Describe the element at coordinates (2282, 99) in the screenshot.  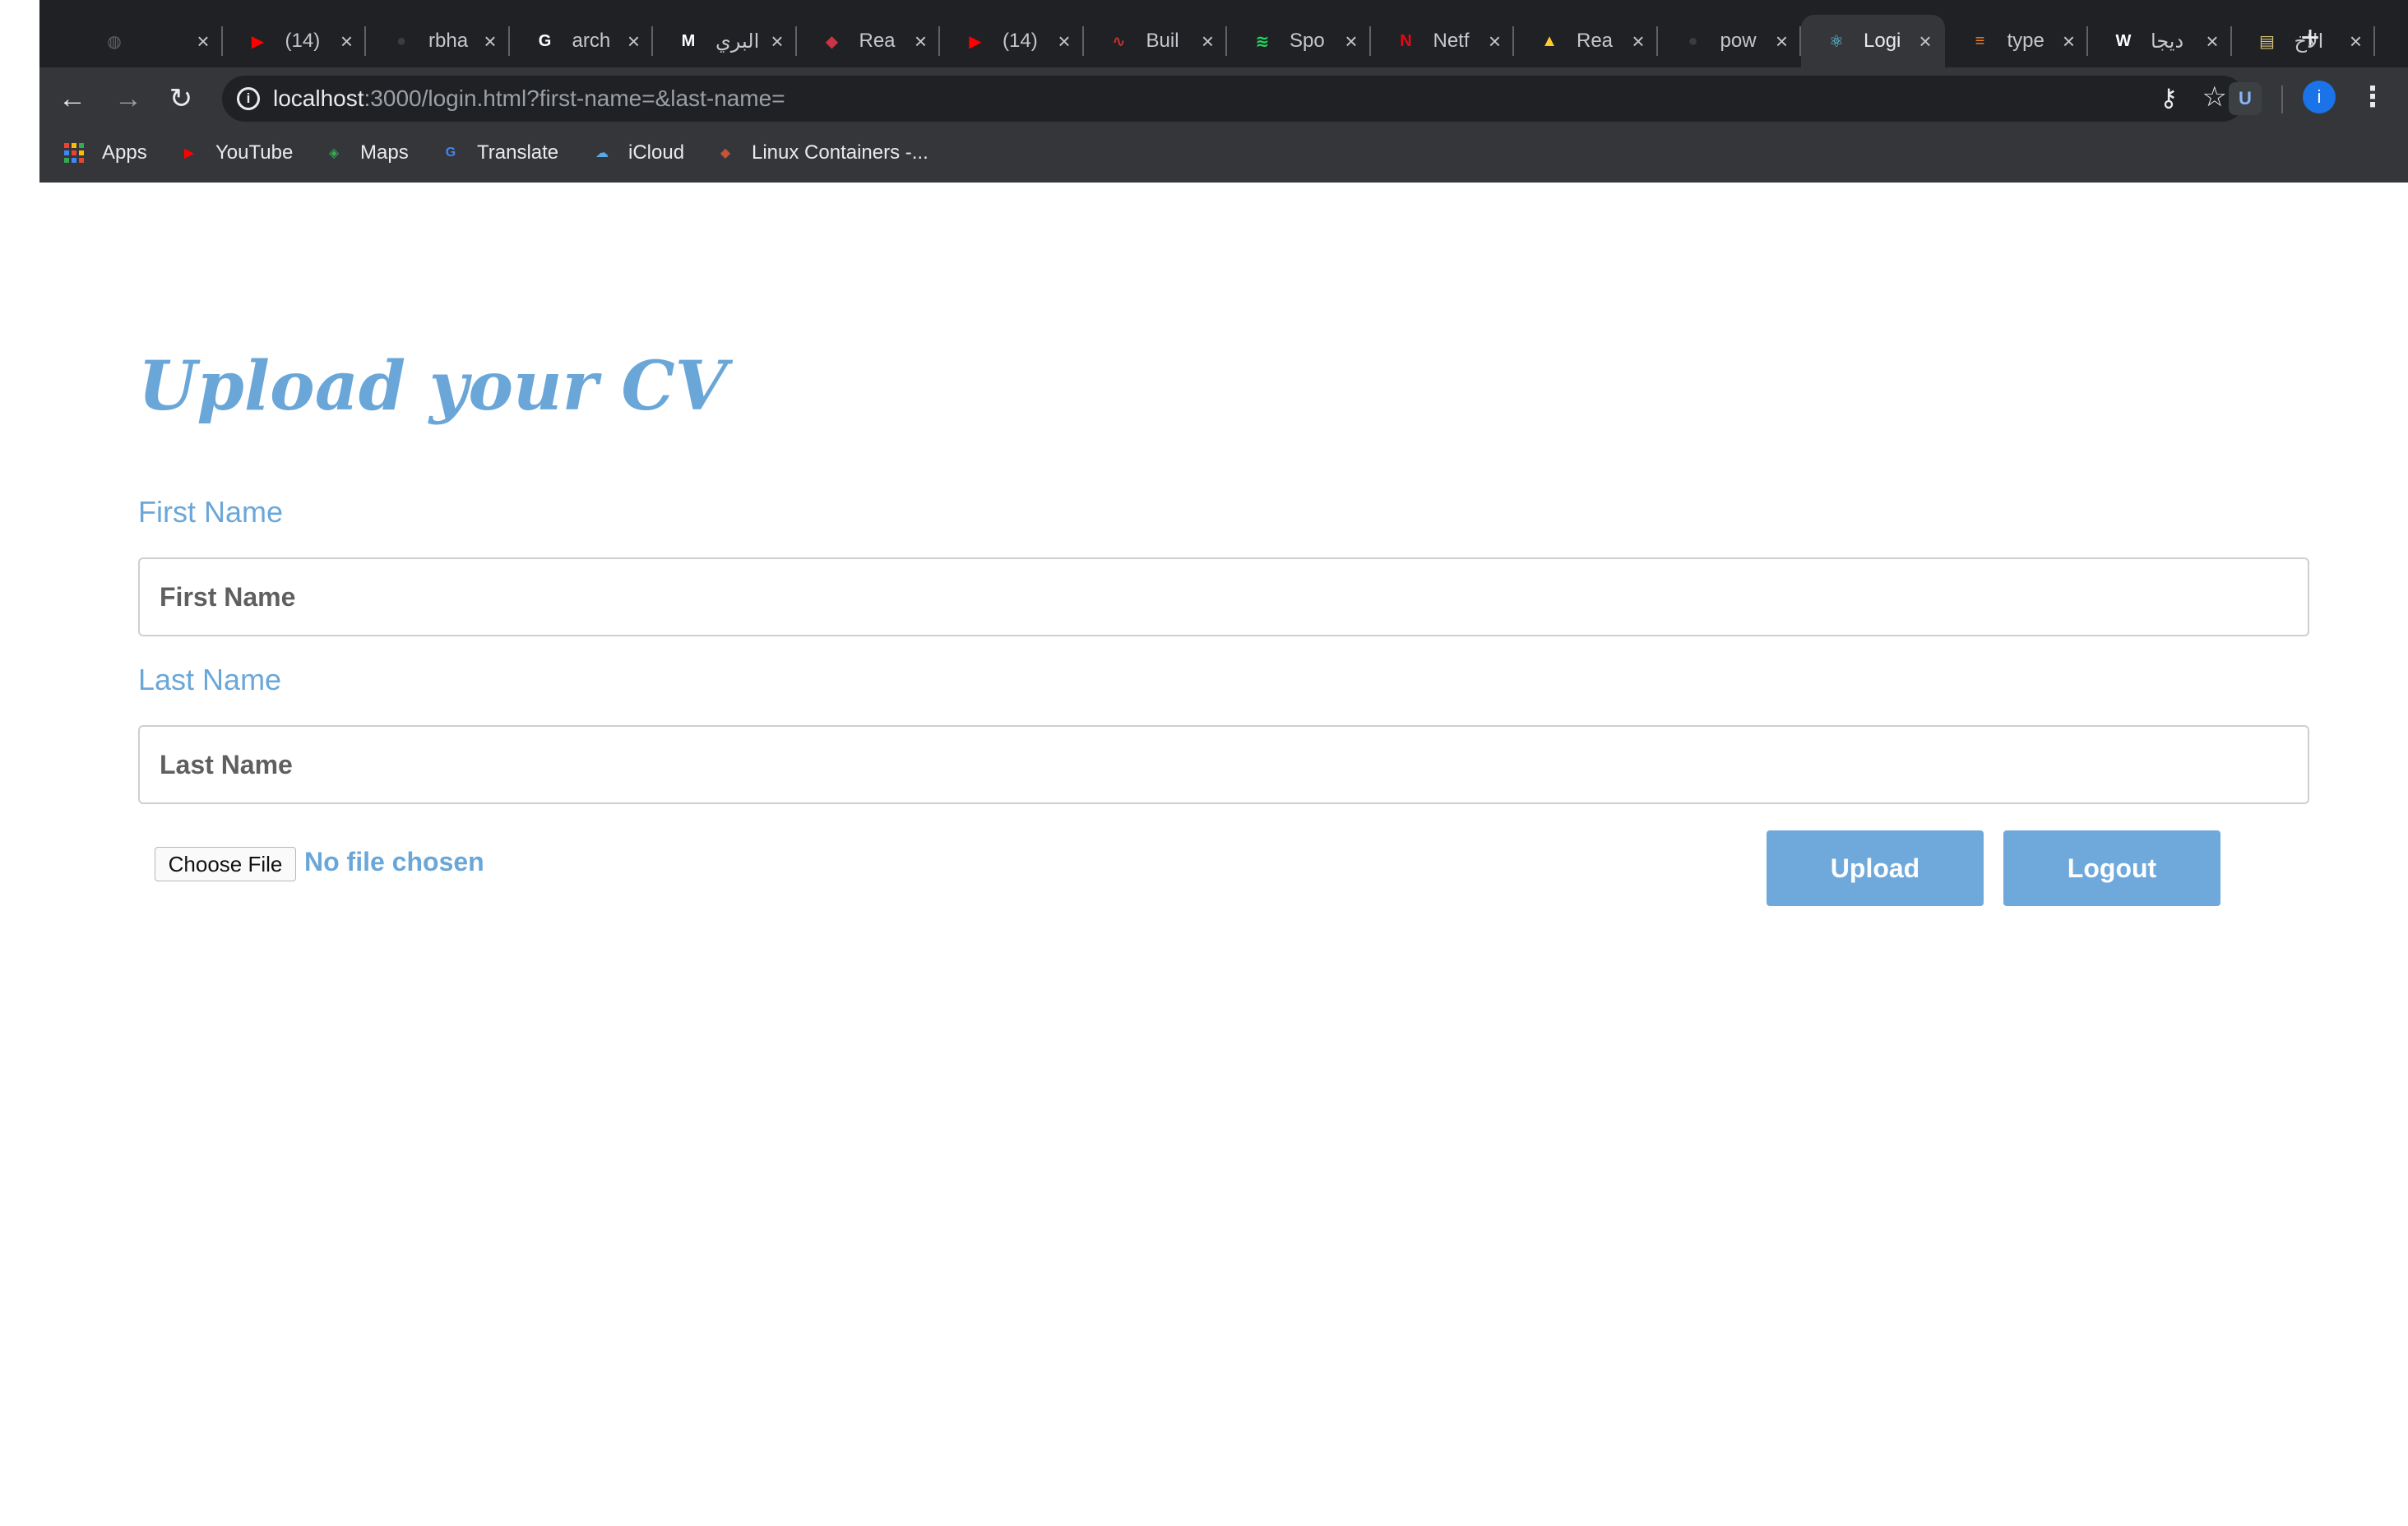
I see `toolbar-divider` at that location.